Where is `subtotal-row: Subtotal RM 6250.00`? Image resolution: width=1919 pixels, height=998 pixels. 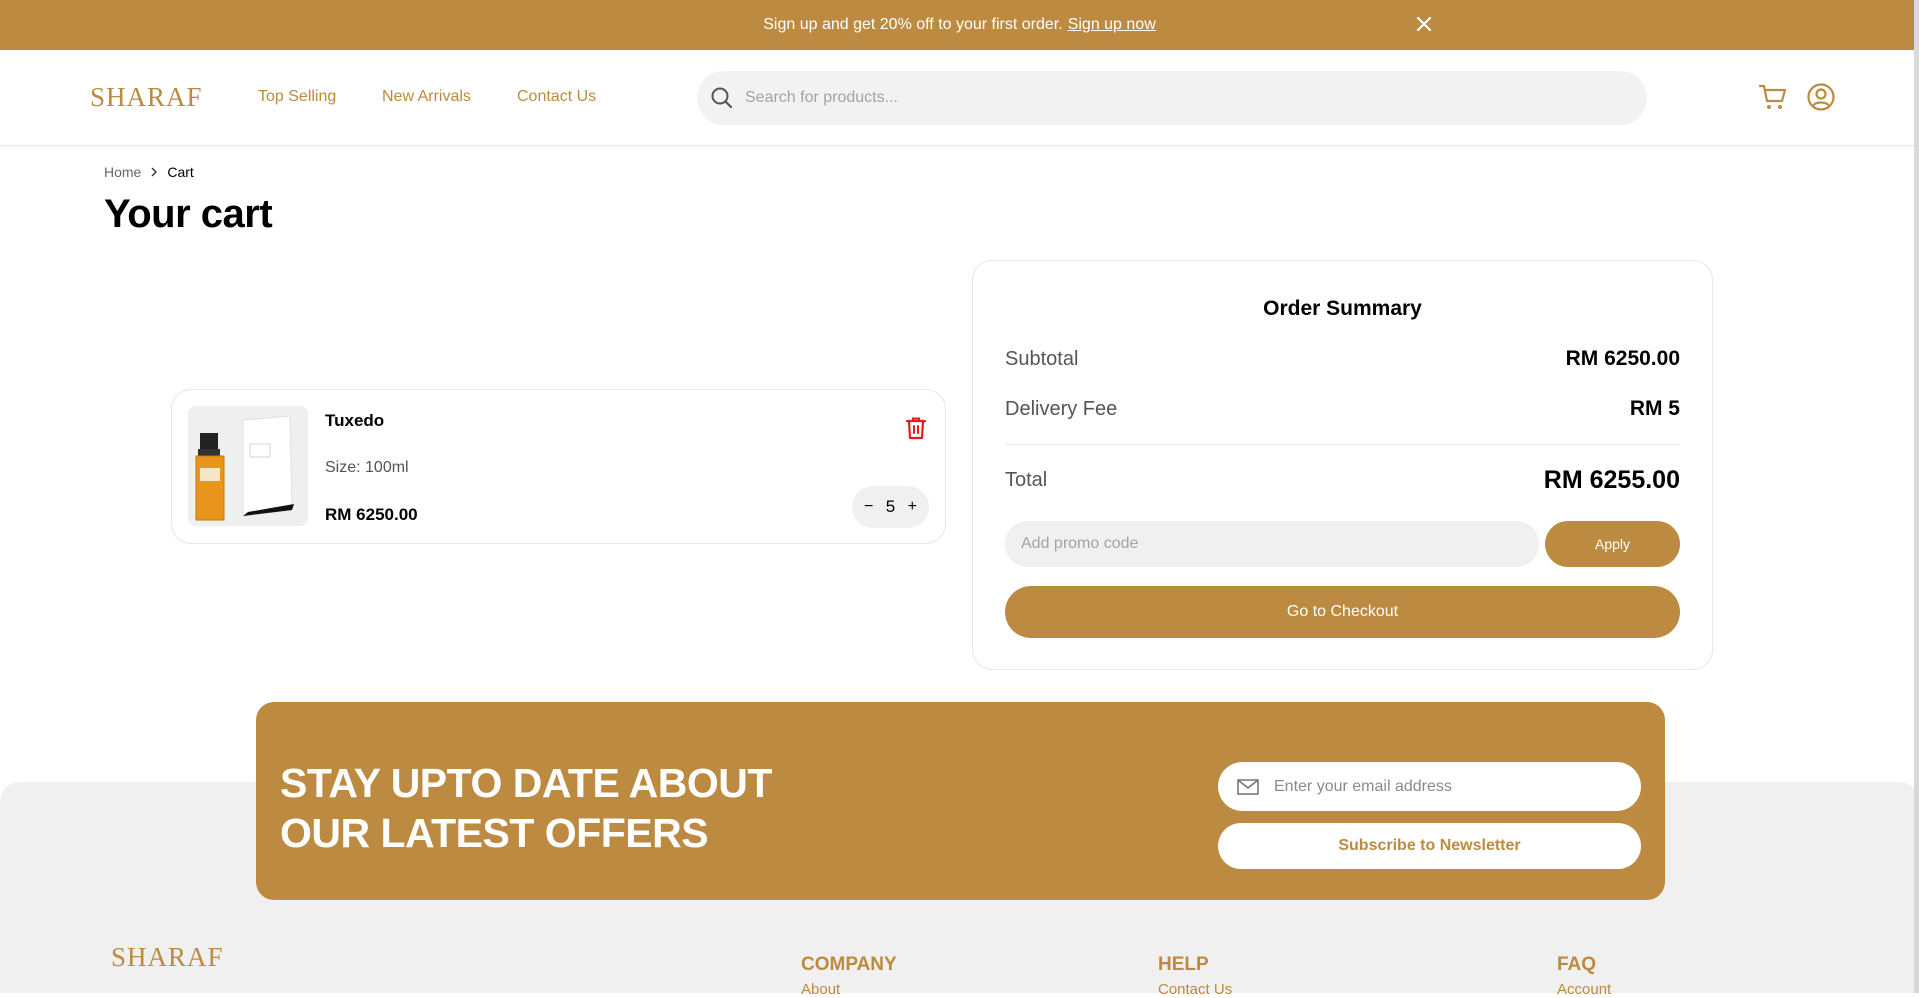 subtotal-row: Subtotal RM 6250.00 is located at coordinates (1342, 359).